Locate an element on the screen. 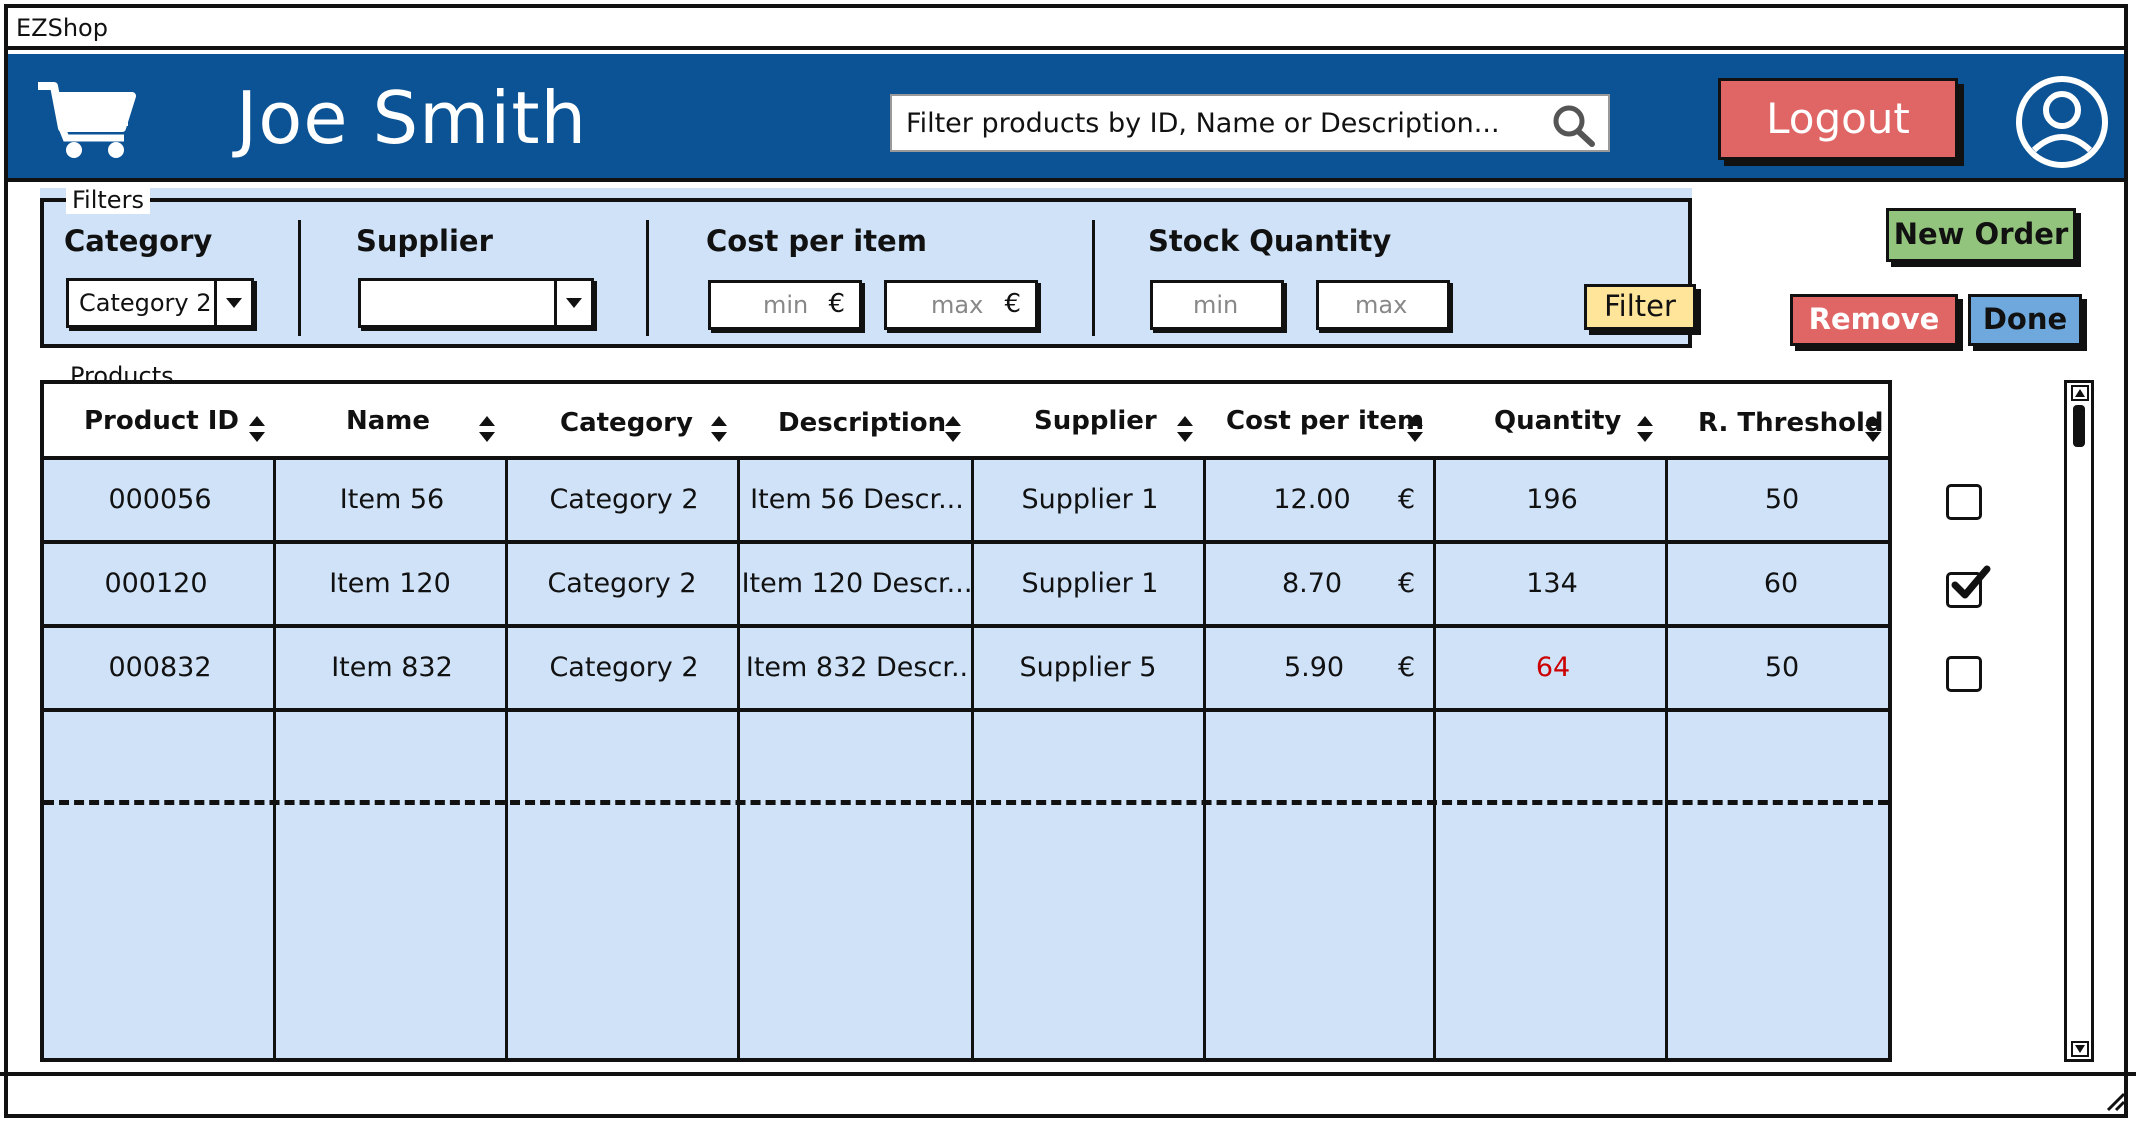 This screenshot has height=1124, width=2136. column-header-label: Description is located at coordinates (862, 423).